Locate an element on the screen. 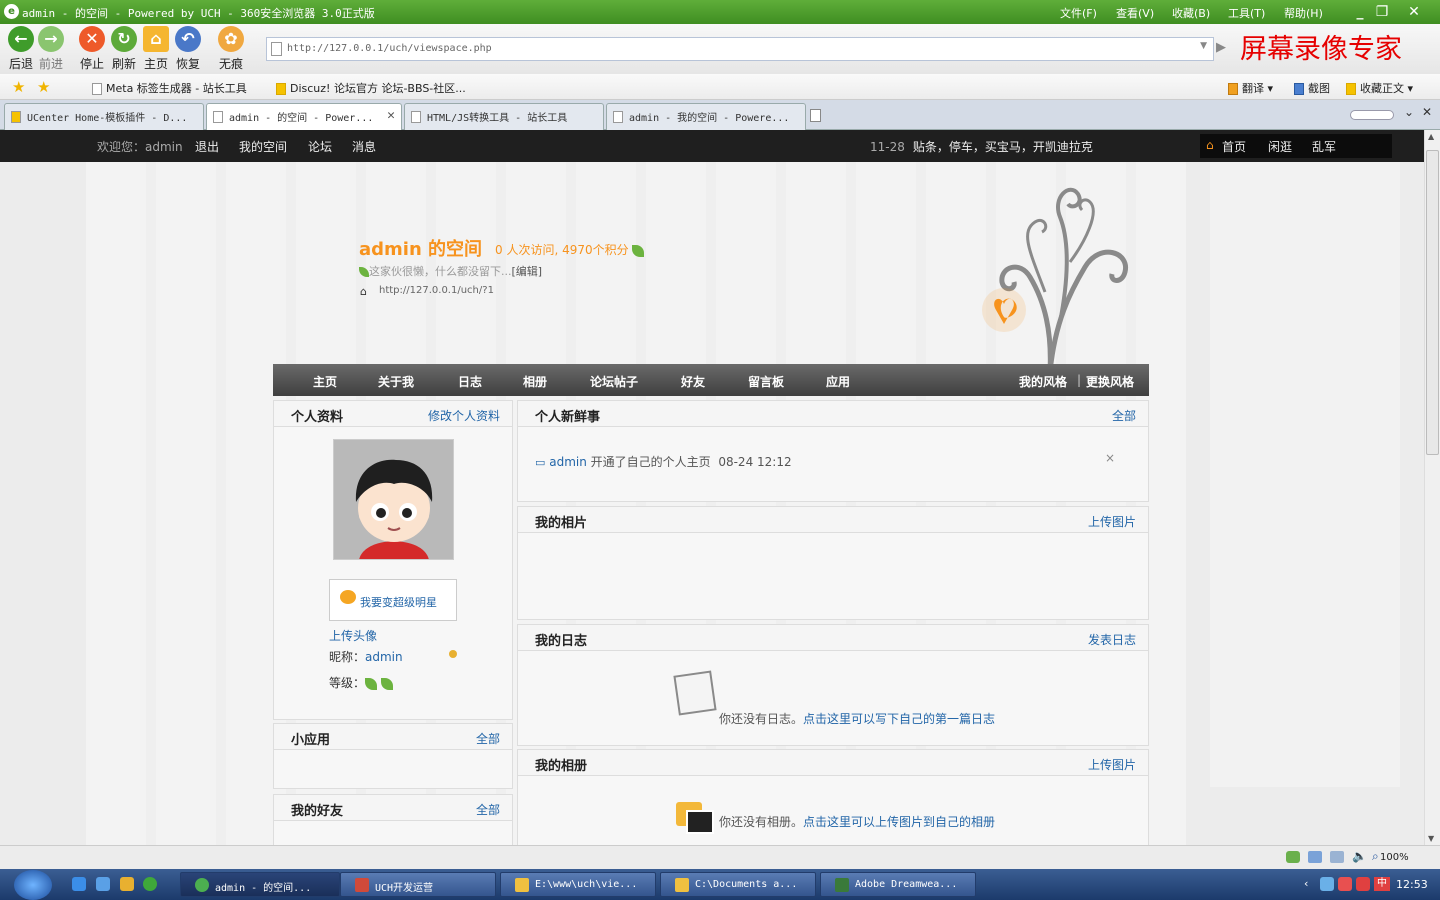  go-icon: ▶ is located at coordinates (1223, 48).